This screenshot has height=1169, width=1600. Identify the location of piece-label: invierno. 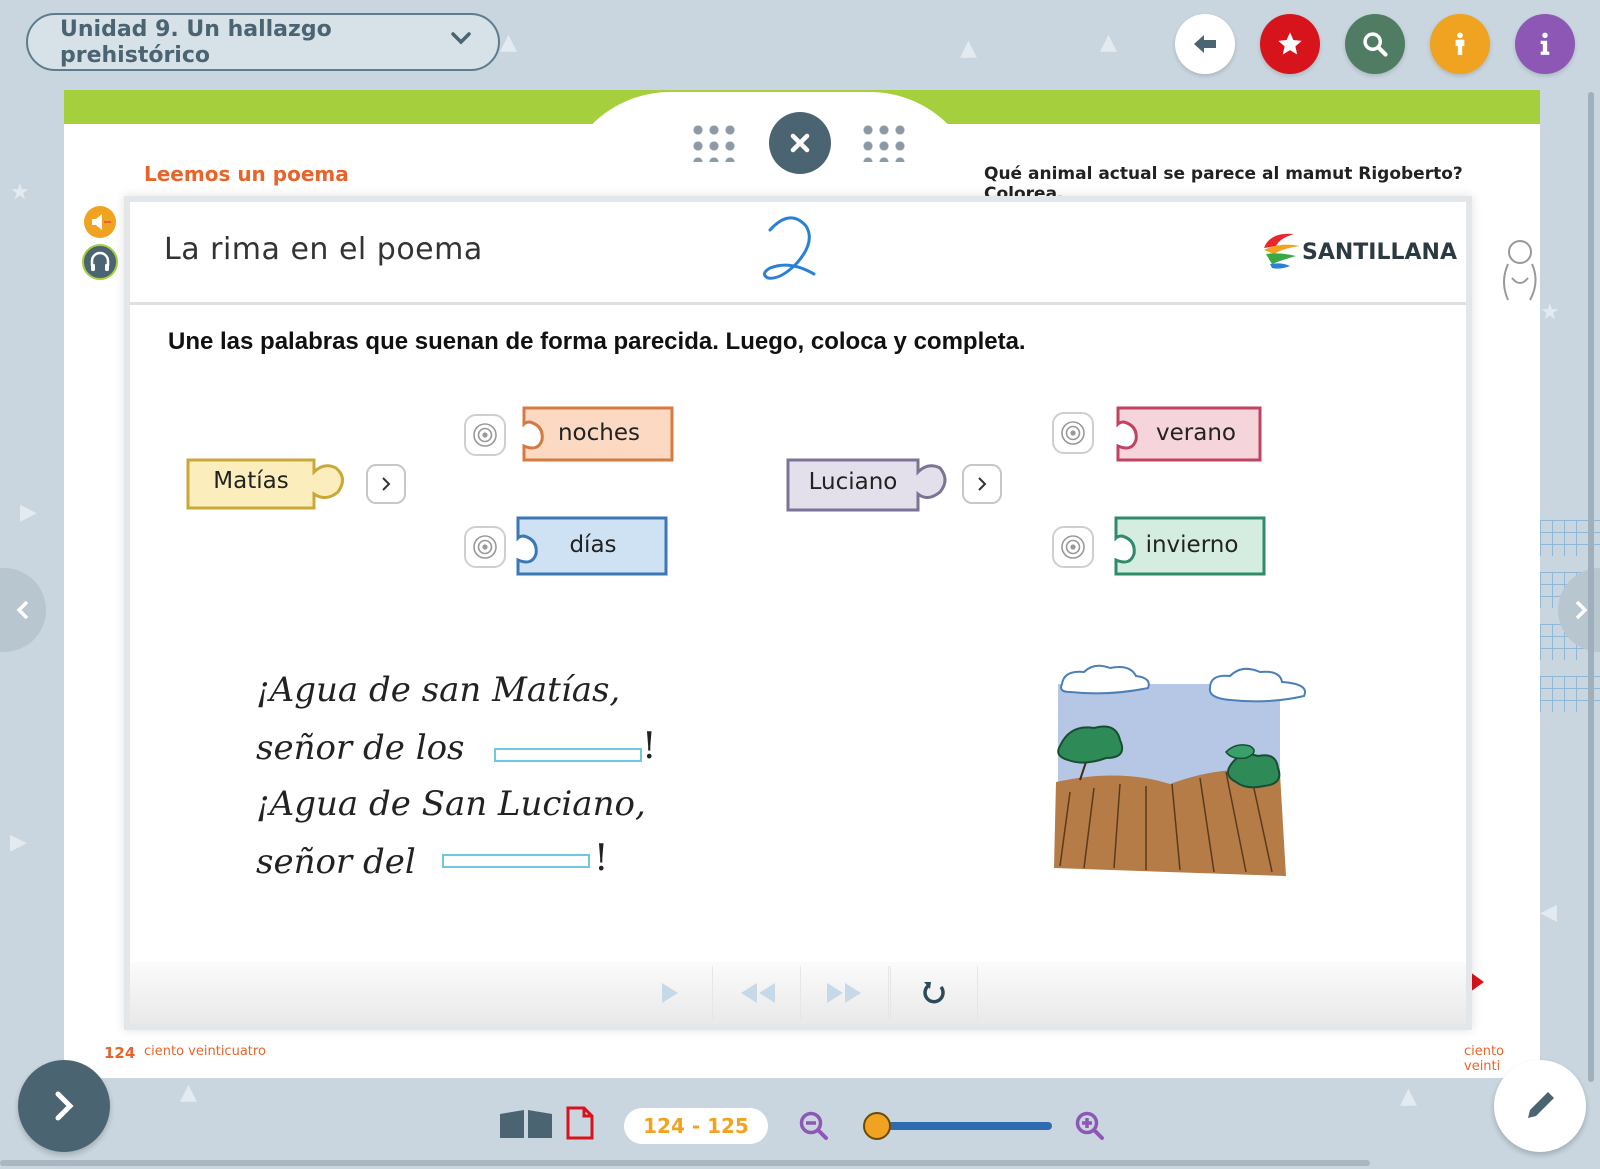
(1192, 545).